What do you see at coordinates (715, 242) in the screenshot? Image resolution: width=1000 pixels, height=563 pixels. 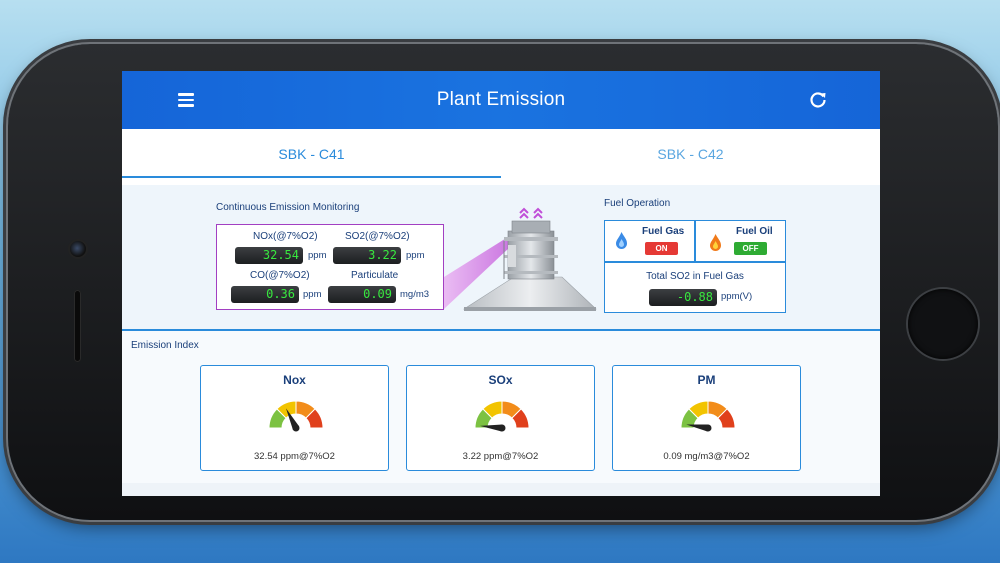 I see `flame-orange-icon` at bounding box center [715, 242].